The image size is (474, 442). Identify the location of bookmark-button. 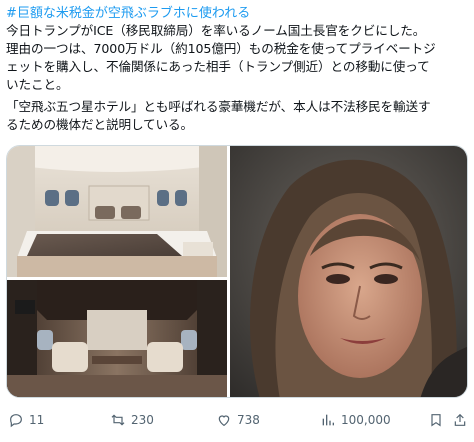
(436, 420).